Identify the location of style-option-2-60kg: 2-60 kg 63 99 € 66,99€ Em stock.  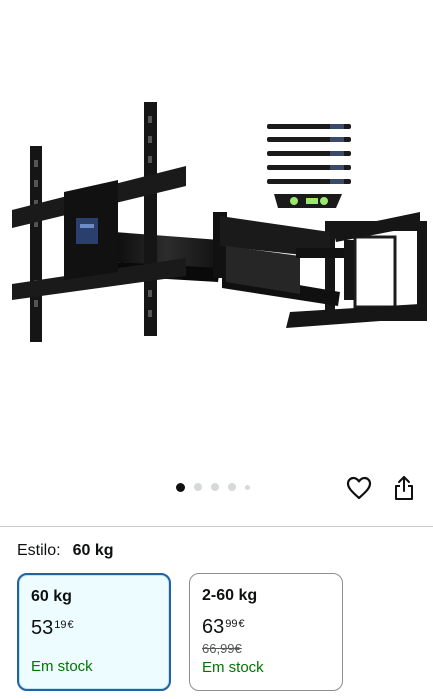
(266, 632).